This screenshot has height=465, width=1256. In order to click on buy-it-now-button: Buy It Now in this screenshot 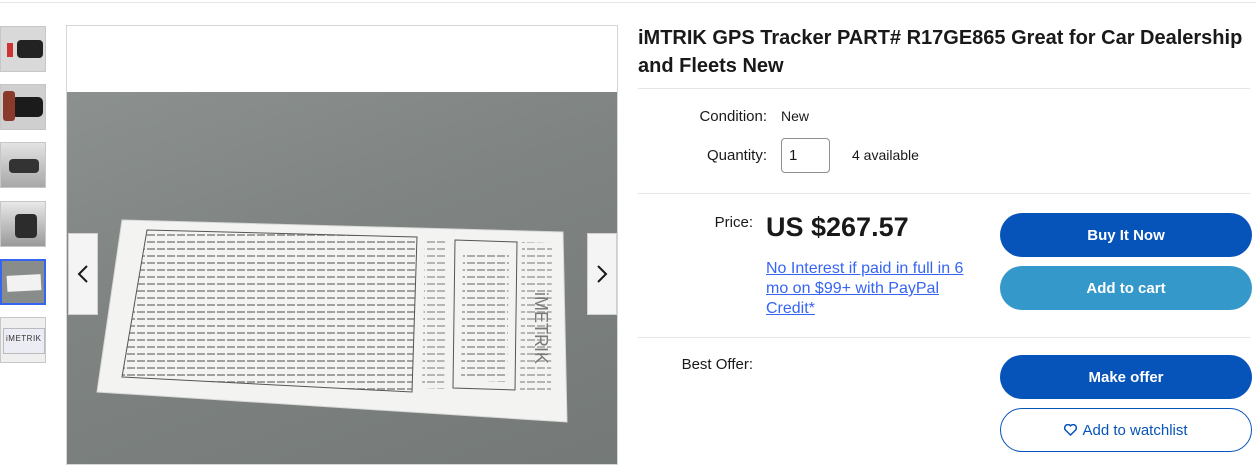, I will do `click(1126, 235)`.